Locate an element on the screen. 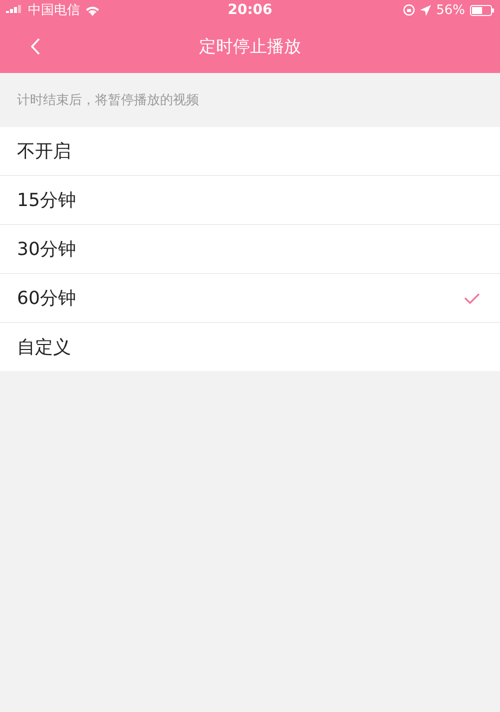 Image resolution: width=500 pixels, height=712 pixels. clock-time: 20:06 is located at coordinates (250, 10).